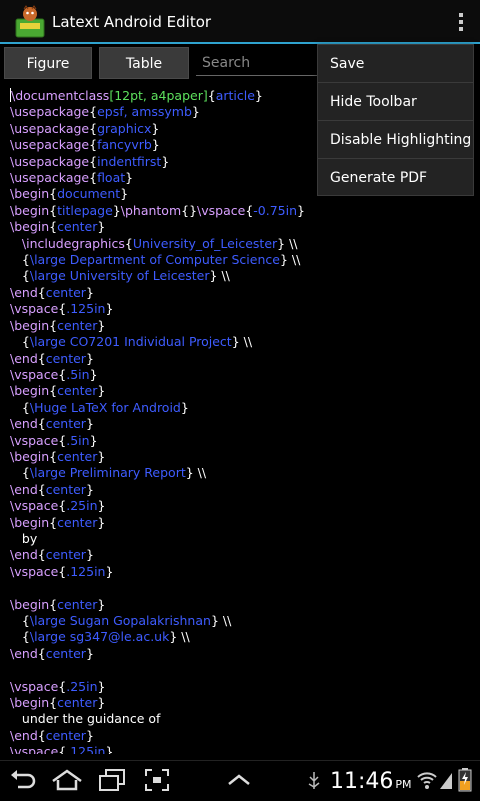 This screenshot has width=480, height=801. Describe the element at coordinates (240, 408) in the screenshot. I see `code-line: {\Huge LaTeX for Android}` at that location.